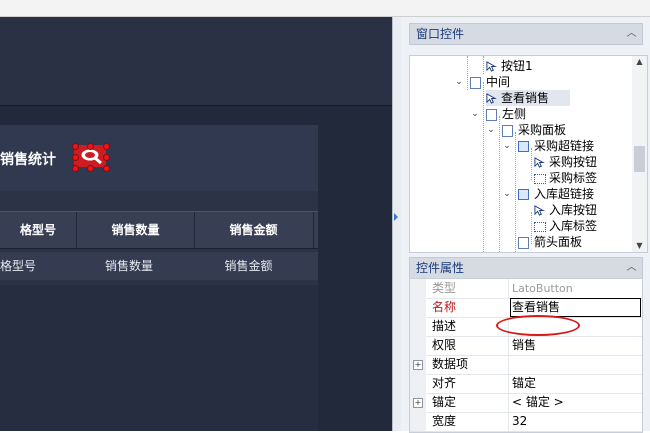  I want to click on property-row: 对齐 锚定, so click(526, 384).